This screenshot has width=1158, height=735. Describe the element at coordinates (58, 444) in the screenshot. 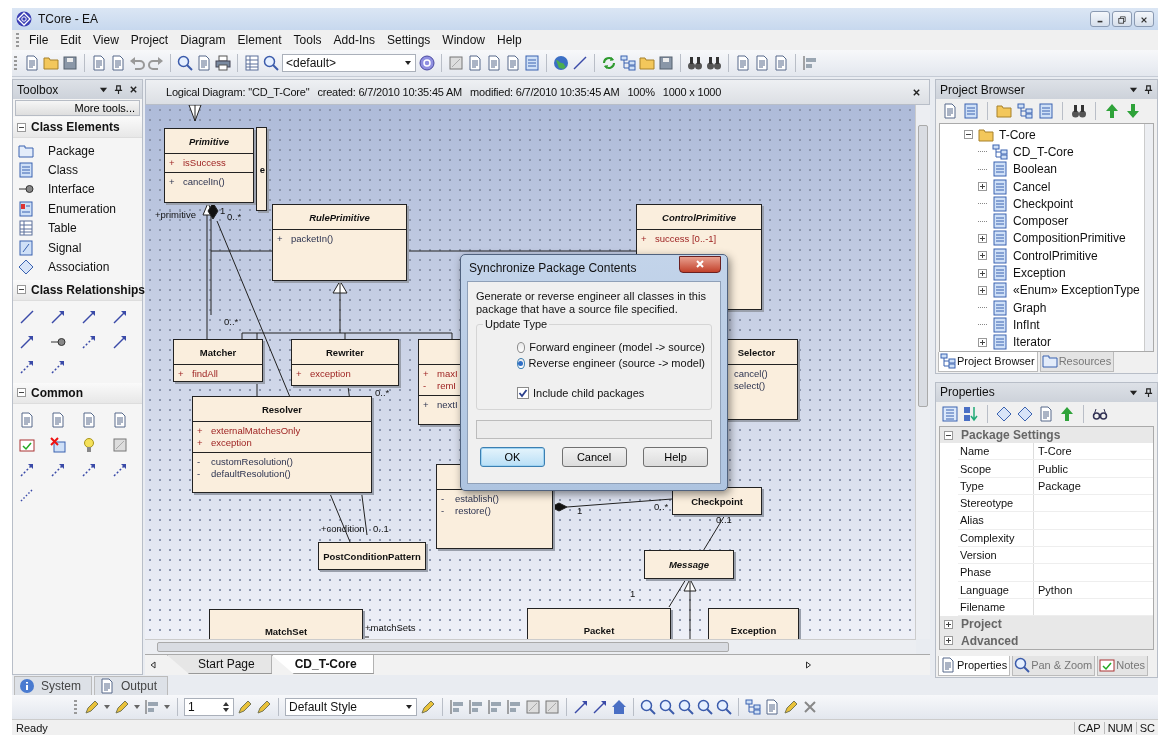

I see `delete-tool-icon` at that location.